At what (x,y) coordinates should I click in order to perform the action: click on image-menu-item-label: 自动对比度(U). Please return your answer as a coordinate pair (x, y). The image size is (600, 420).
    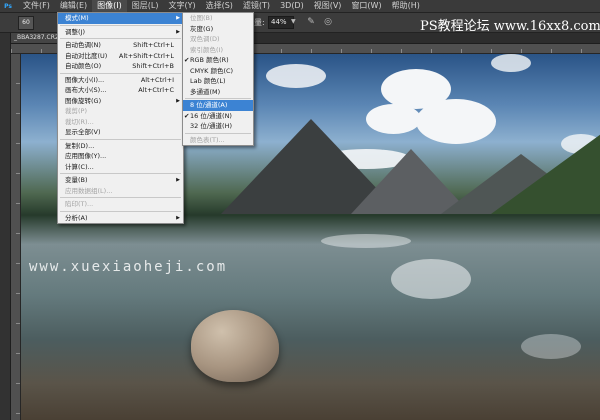
    Looking at the image, I should click on (86, 55).